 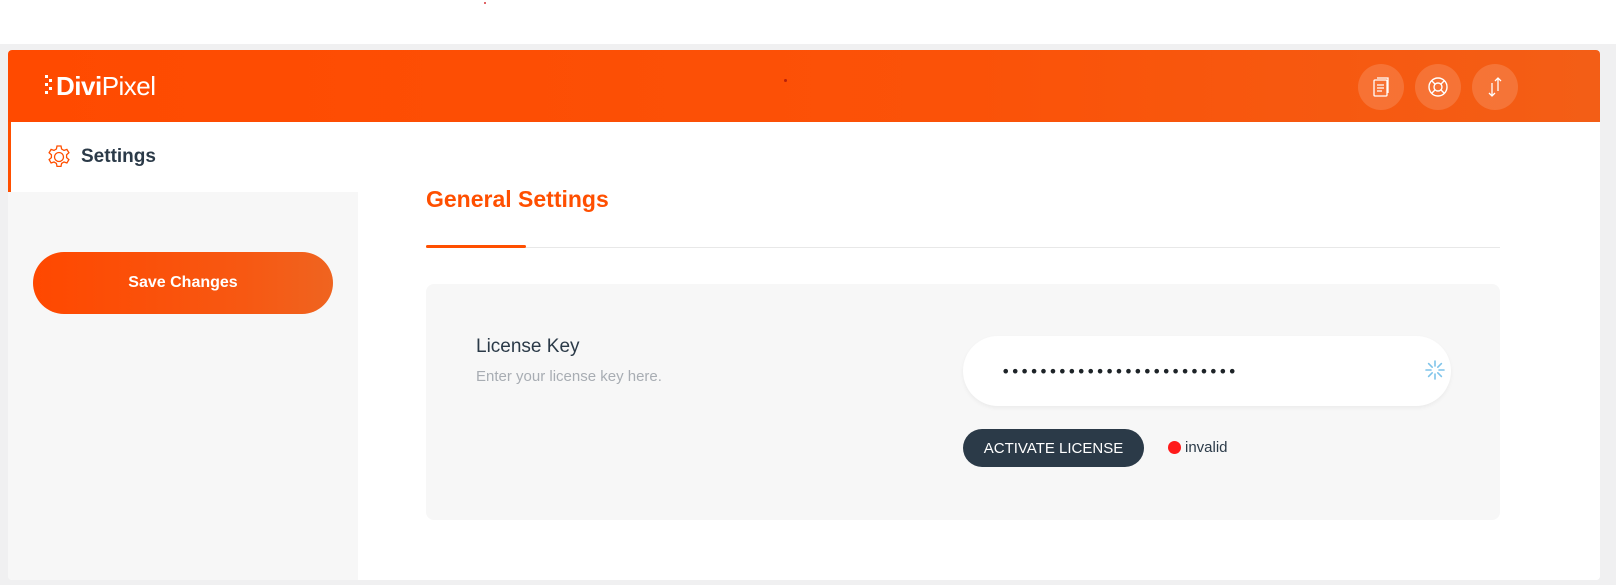 What do you see at coordinates (963, 247) in the screenshot?
I see `title-divider` at bounding box center [963, 247].